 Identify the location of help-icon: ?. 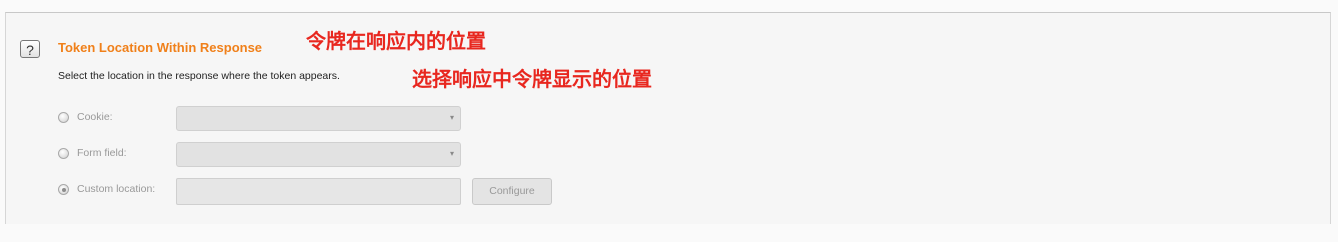
(30, 49).